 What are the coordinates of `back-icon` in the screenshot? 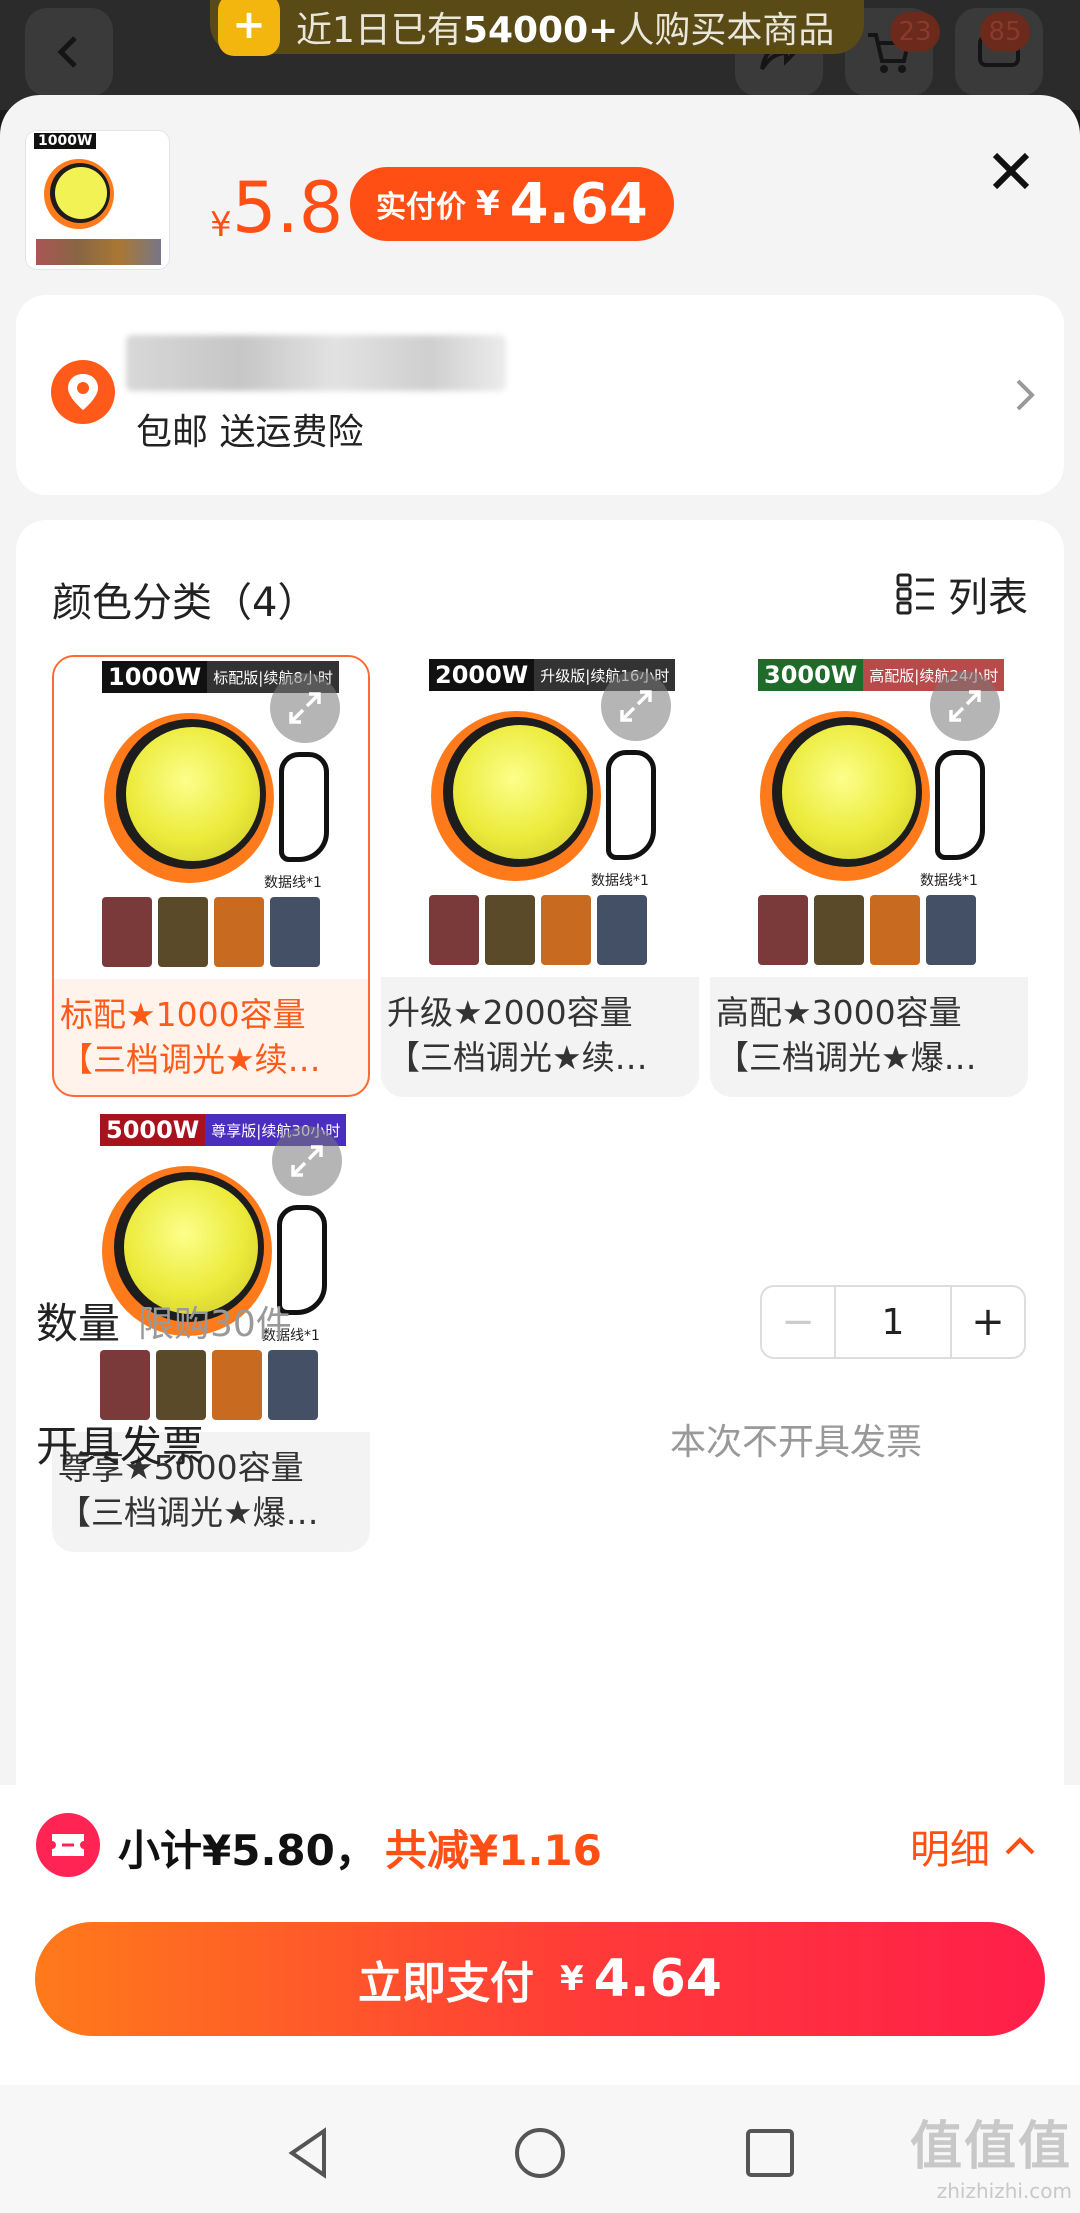 It's located at (67, 52).